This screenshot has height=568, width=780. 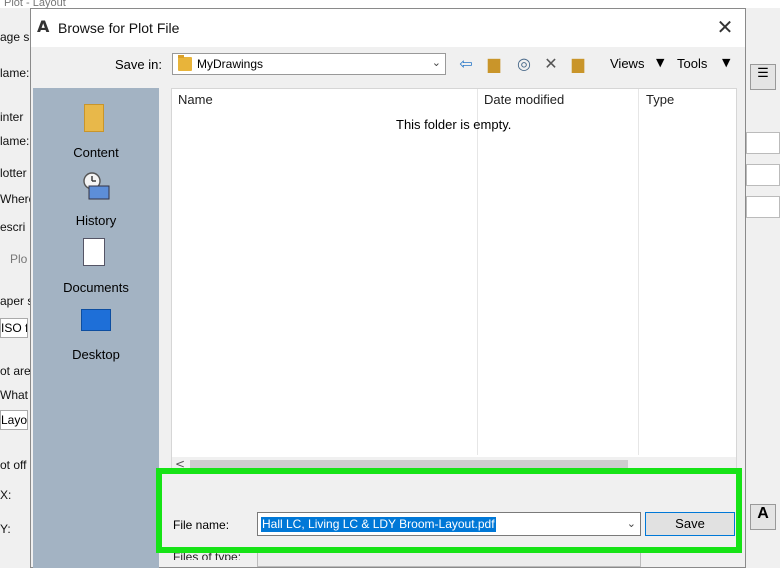 What do you see at coordinates (763, 517) in the screenshot?
I see `bg-a-button: A` at bounding box center [763, 517].